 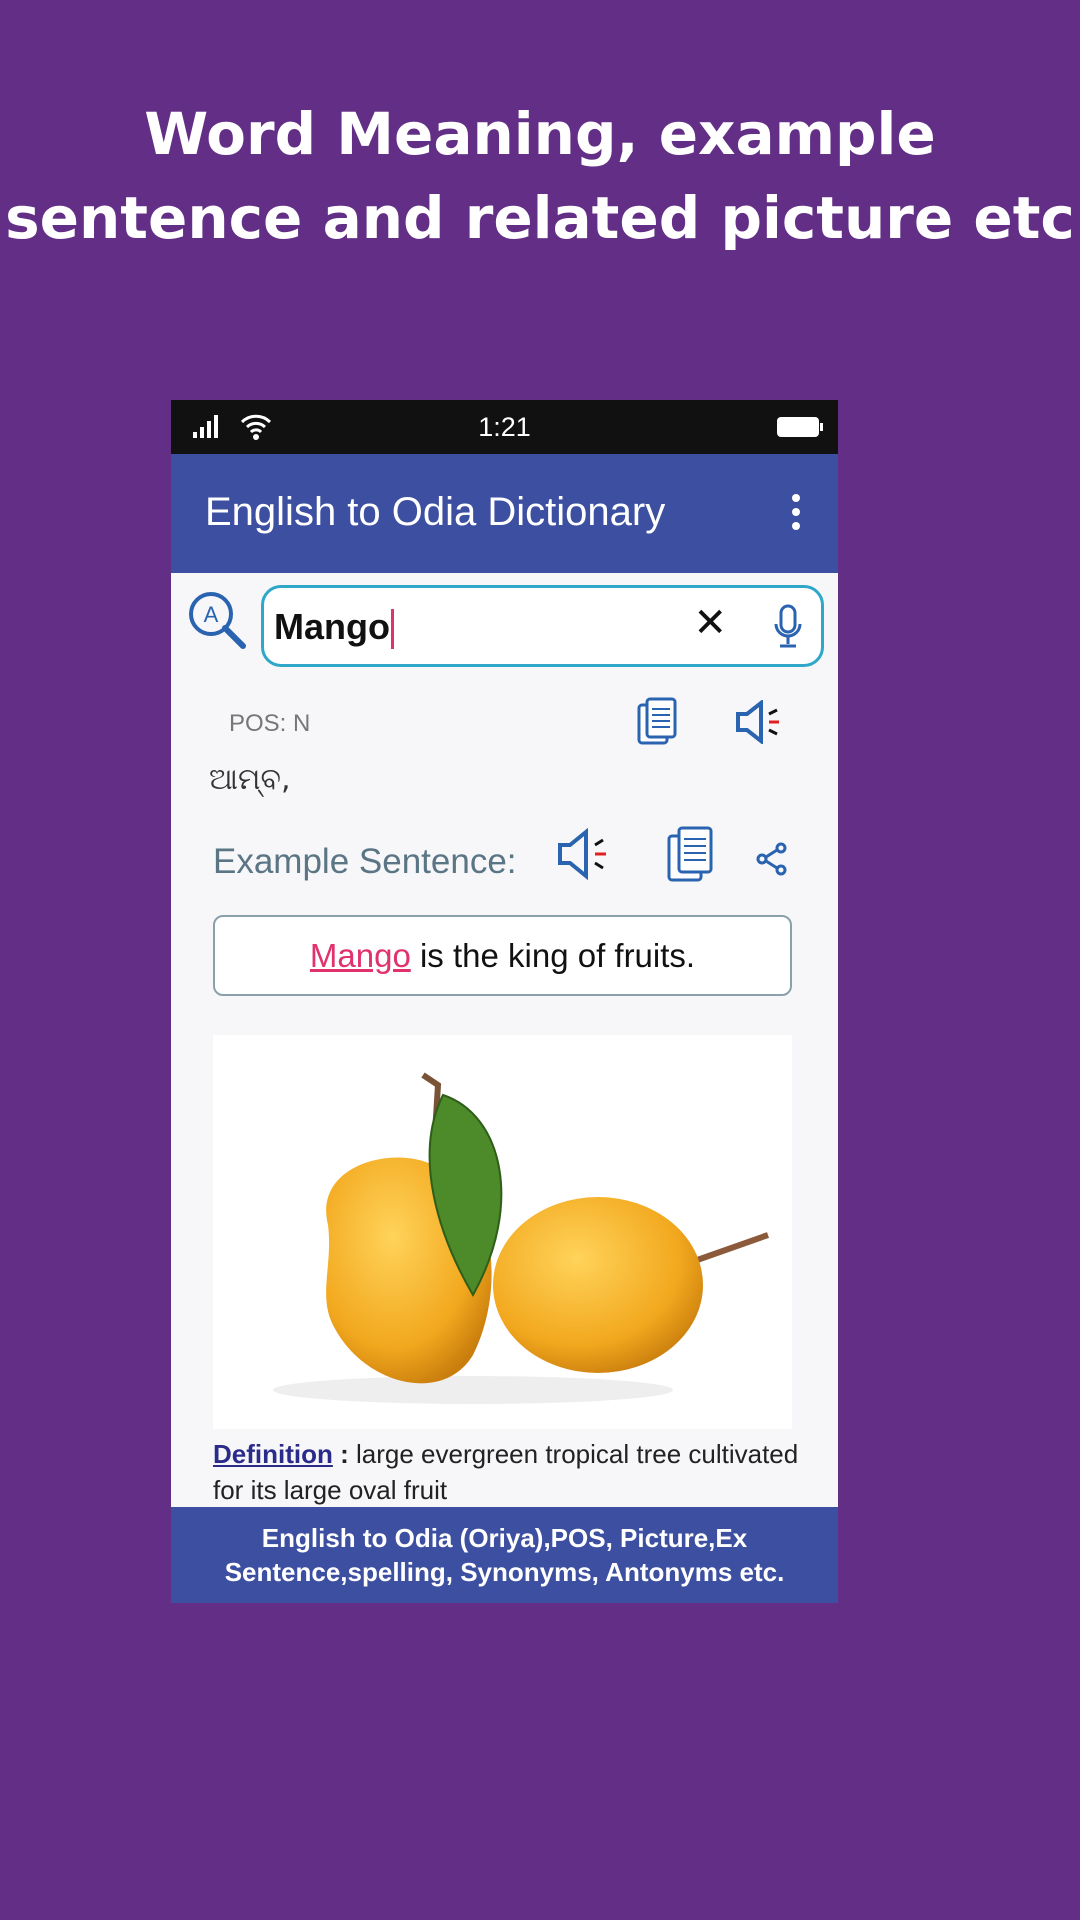 I want to click on odia-meaning: ଆମ୍ବ,, so click(x=250, y=779).